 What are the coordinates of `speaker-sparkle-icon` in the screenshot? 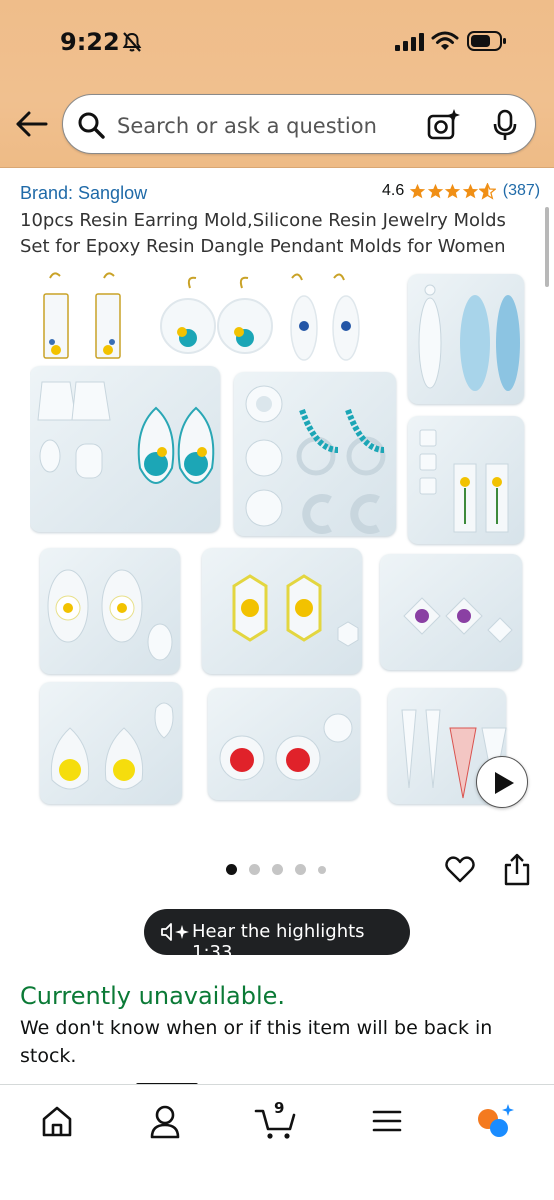 It's located at (175, 932).